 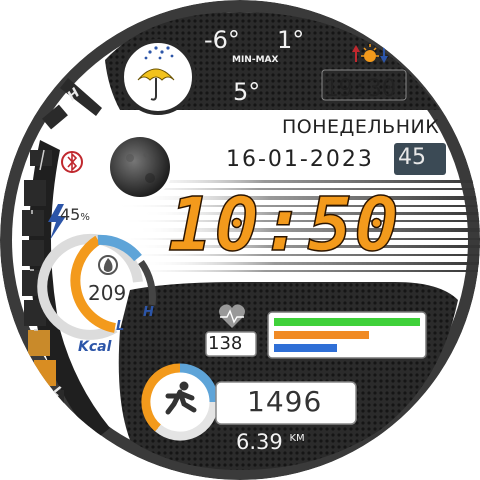 What do you see at coordinates (70, 214) in the screenshot?
I see `battery-value: 45` at bounding box center [70, 214].